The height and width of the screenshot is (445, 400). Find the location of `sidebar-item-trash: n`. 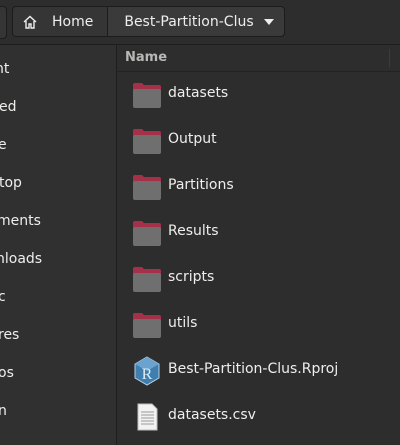

sidebar-item-trash: n is located at coordinates (58, 411).